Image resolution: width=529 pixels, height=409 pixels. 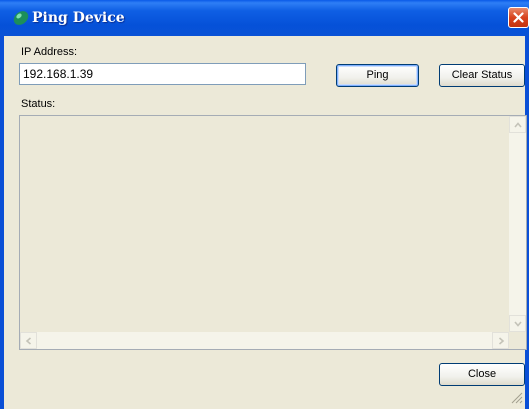 What do you see at coordinates (2, 222) in the screenshot?
I see `window-frame-left` at bounding box center [2, 222].